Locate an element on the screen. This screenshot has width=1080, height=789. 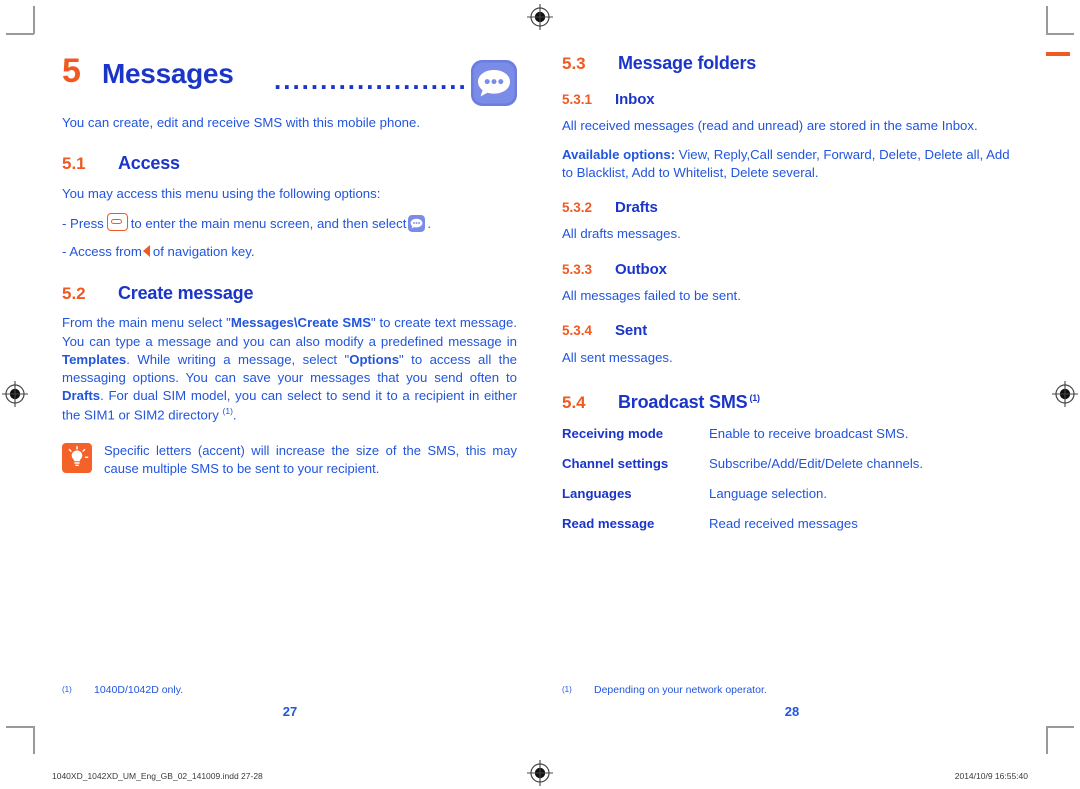
option-description: Subscribe/Add/Edit/Delete channels. is located at coordinates (816, 464).